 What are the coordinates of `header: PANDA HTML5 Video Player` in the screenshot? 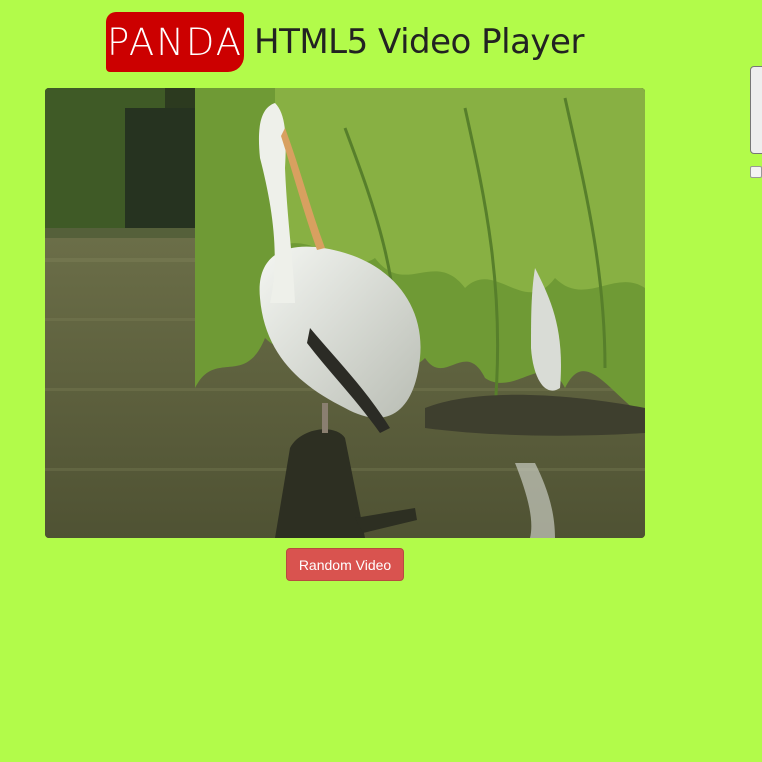 It's located at (345, 42).